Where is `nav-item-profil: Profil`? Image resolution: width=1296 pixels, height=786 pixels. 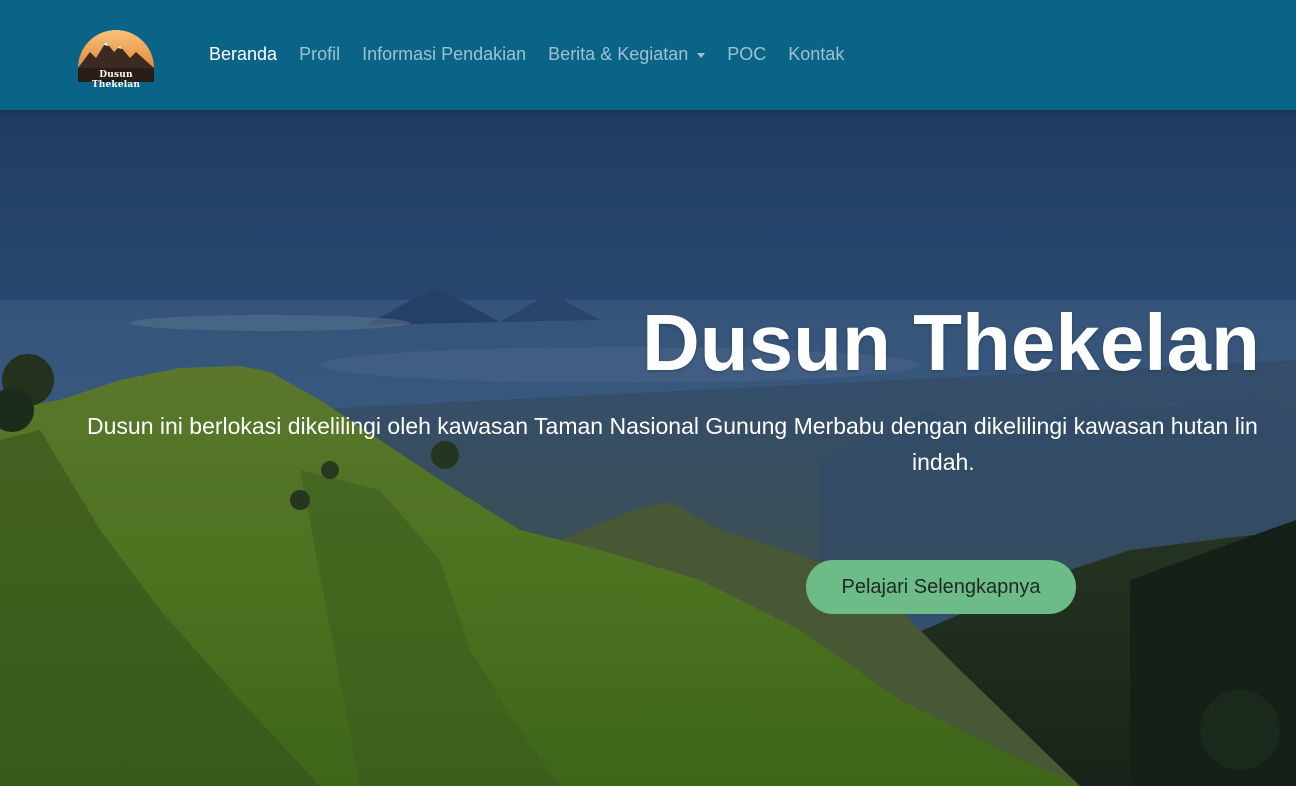 nav-item-profil: Profil is located at coordinates (319, 54).